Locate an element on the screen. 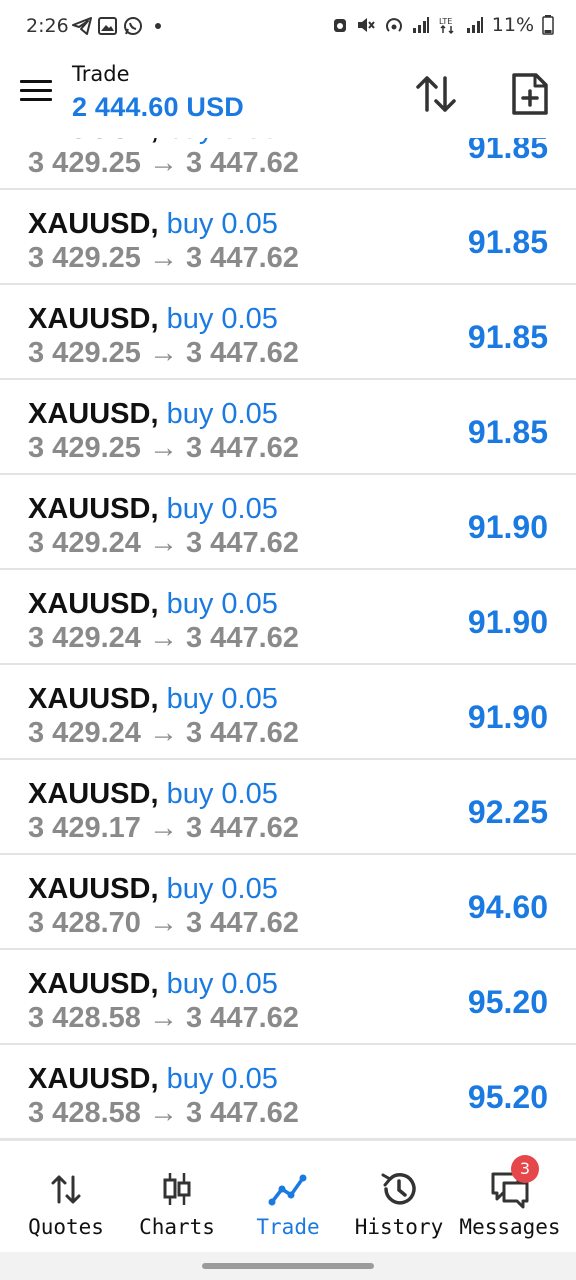 The height and width of the screenshot is (1280, 576). trade-profit: 92.25 is located at coordinates (507, 812).